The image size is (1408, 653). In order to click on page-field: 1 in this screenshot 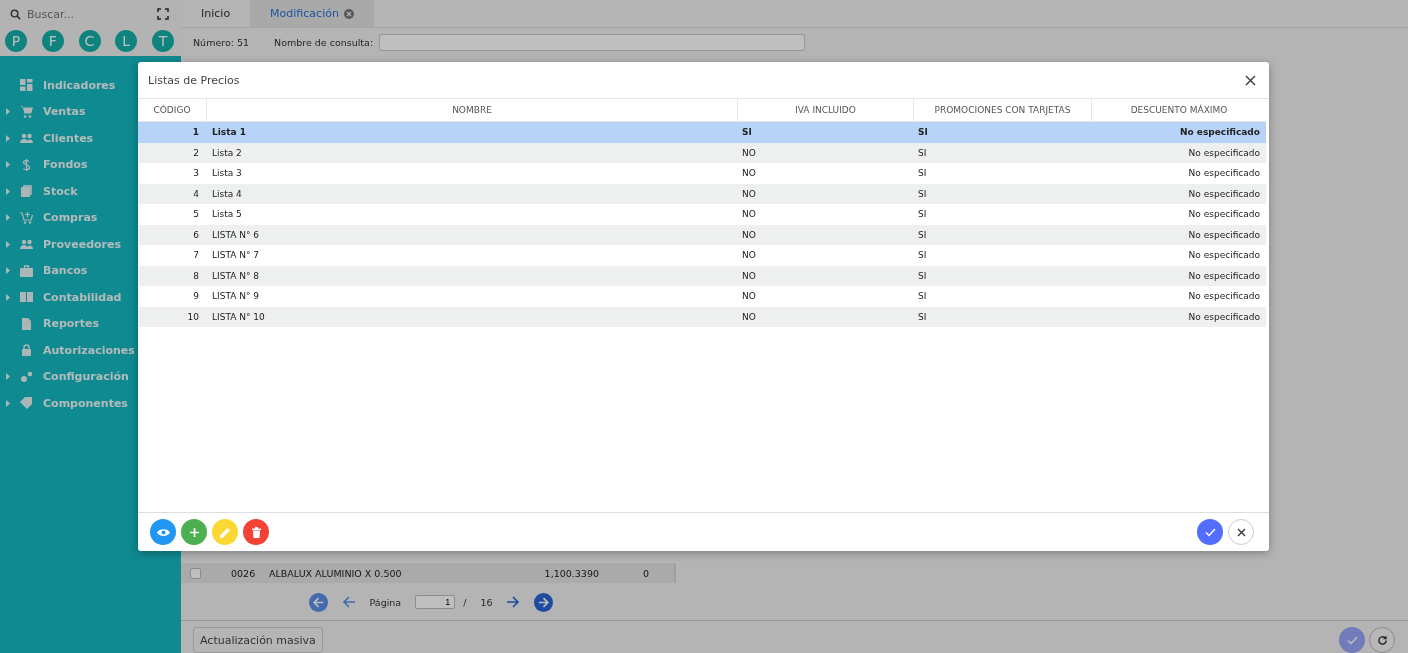, I will do `click(435, 602)`.